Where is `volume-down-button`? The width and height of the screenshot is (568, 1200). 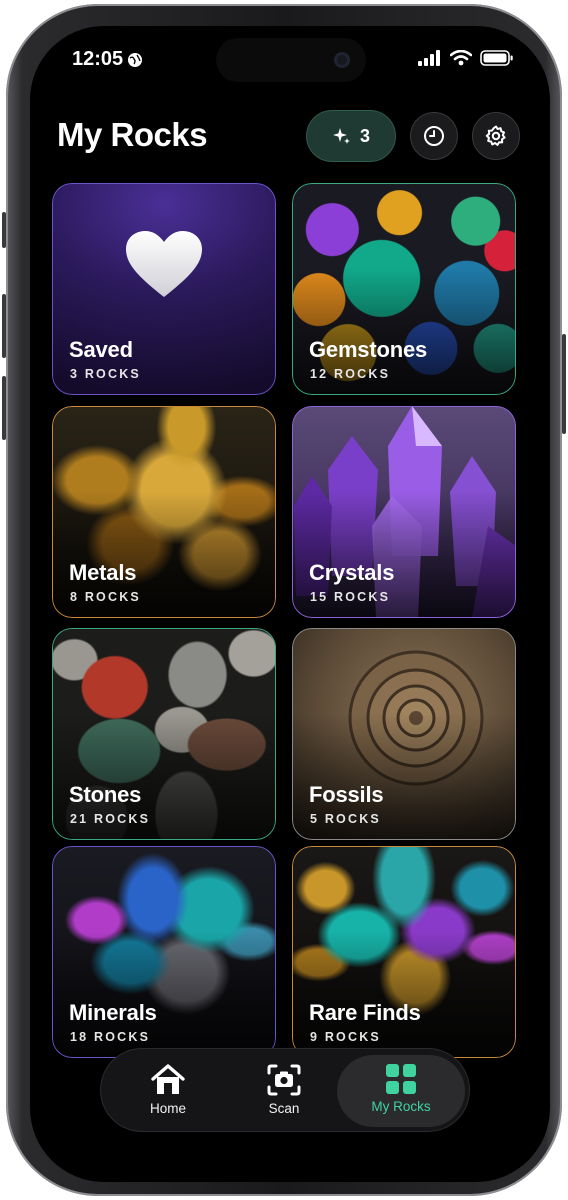
volume-down-button is located at coordinates (4, 408).